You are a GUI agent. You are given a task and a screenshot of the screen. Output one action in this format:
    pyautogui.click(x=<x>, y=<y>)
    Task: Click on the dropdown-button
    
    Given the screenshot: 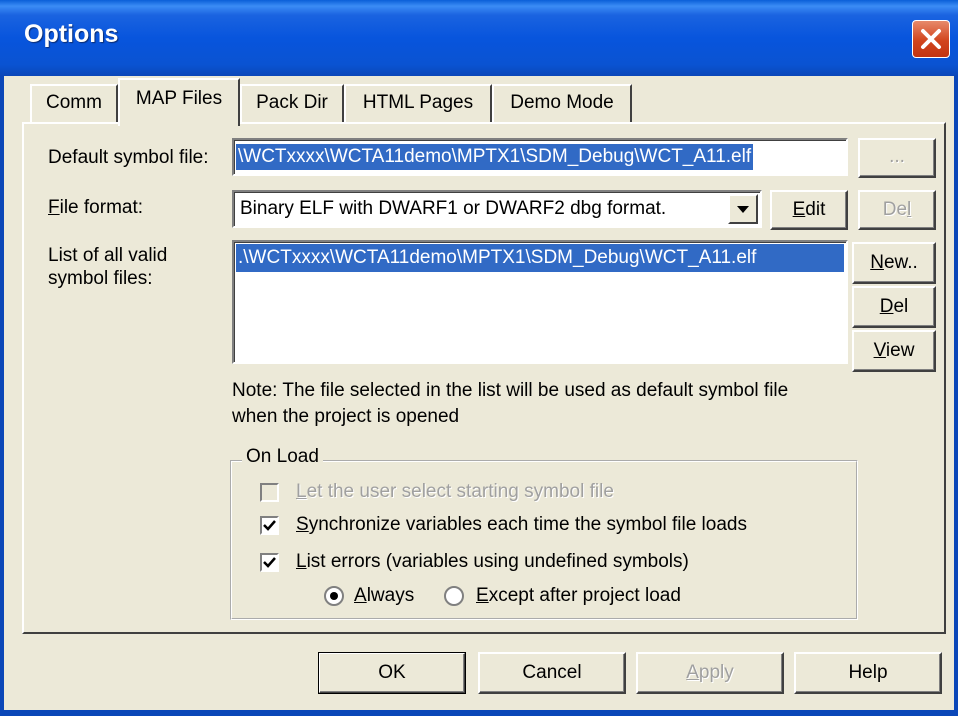 What is the action you would take?
    pyautogui.click(x=743, y=209)
    